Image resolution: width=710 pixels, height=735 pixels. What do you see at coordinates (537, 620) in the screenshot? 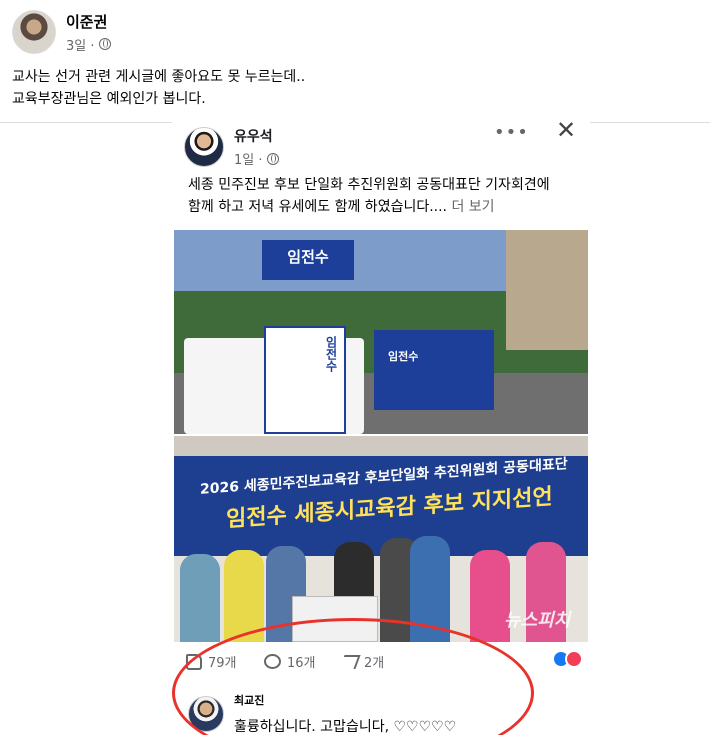
I see `watermark: 뉴스피치` at bounding box center [537, 620].